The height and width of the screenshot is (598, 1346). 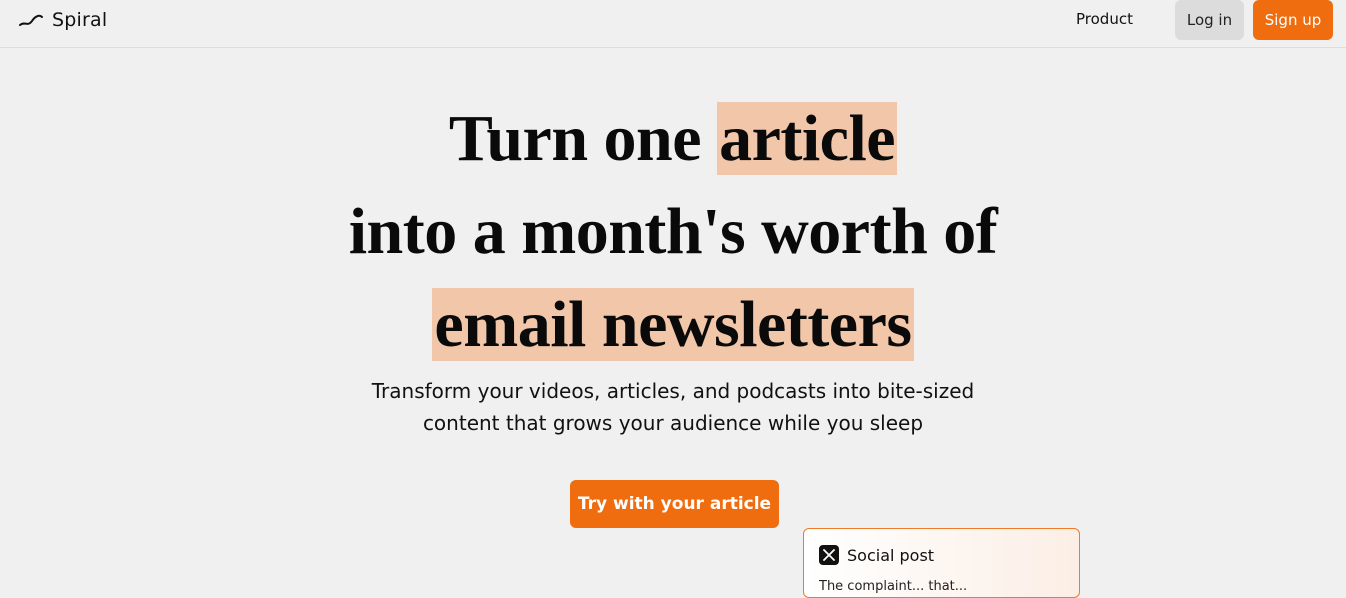 I want to click on card-title: Social post, so click(x=891, y=555).